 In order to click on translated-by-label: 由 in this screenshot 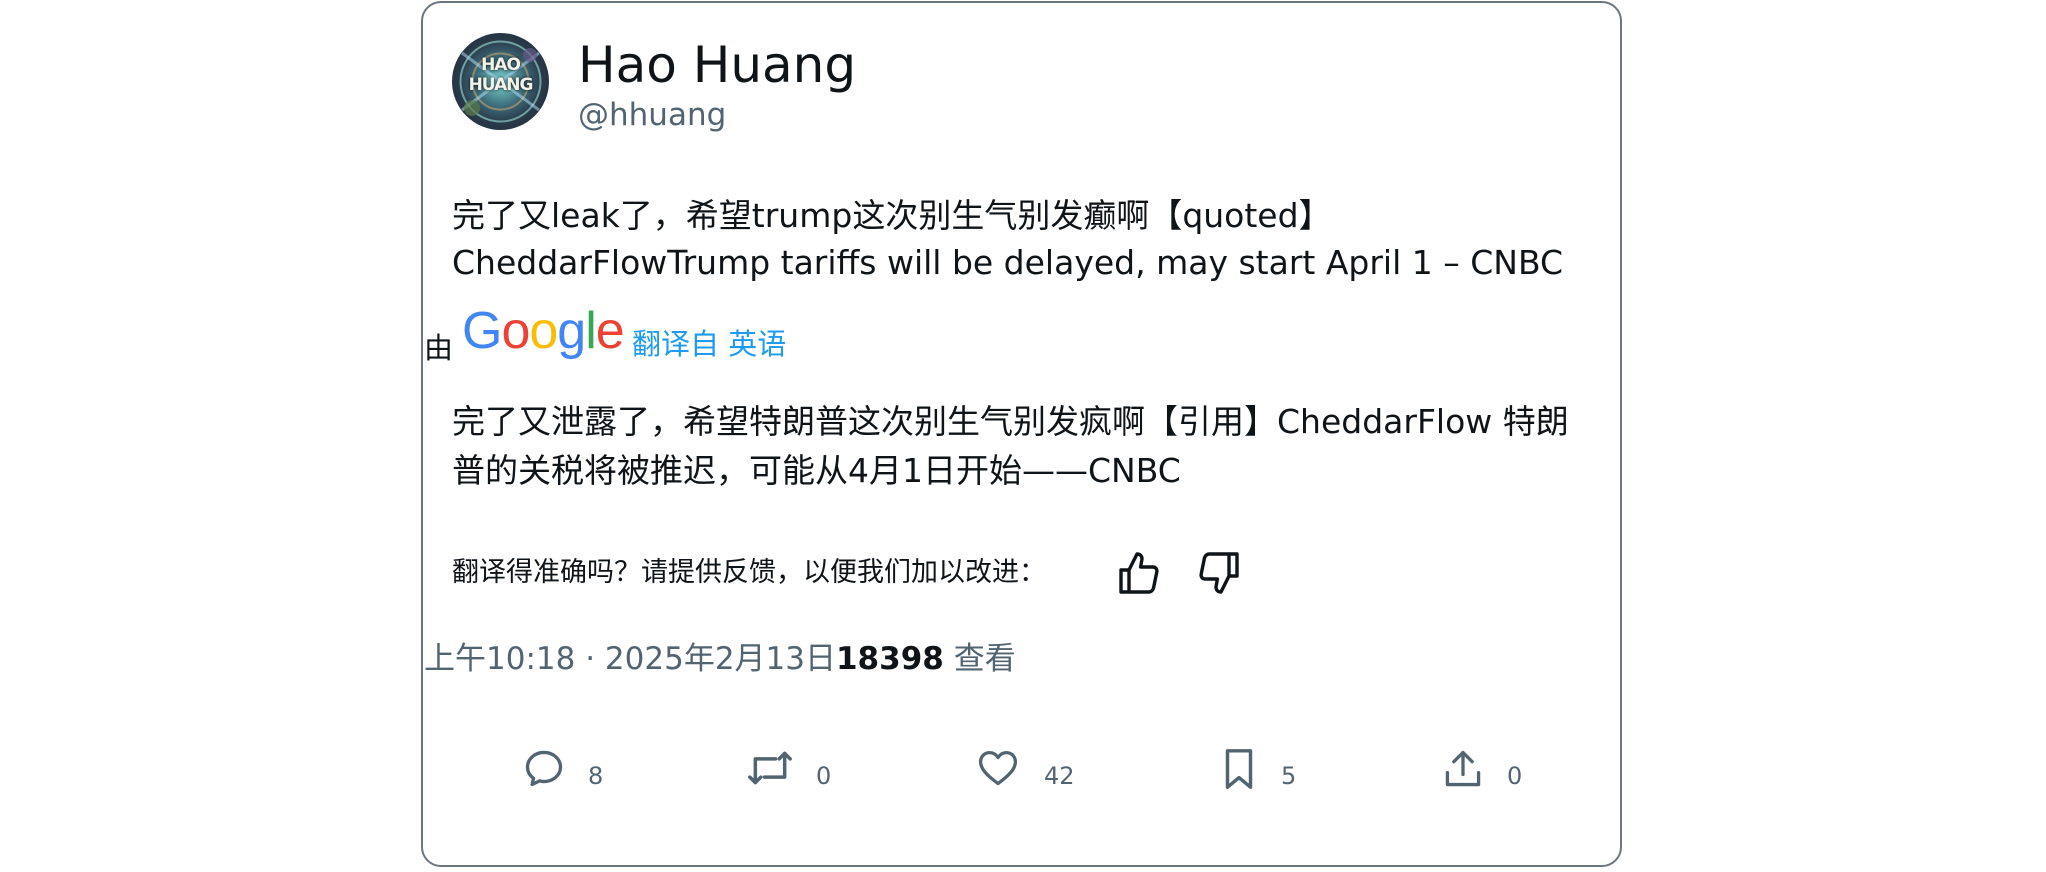, I will do `click(439, 348)`.